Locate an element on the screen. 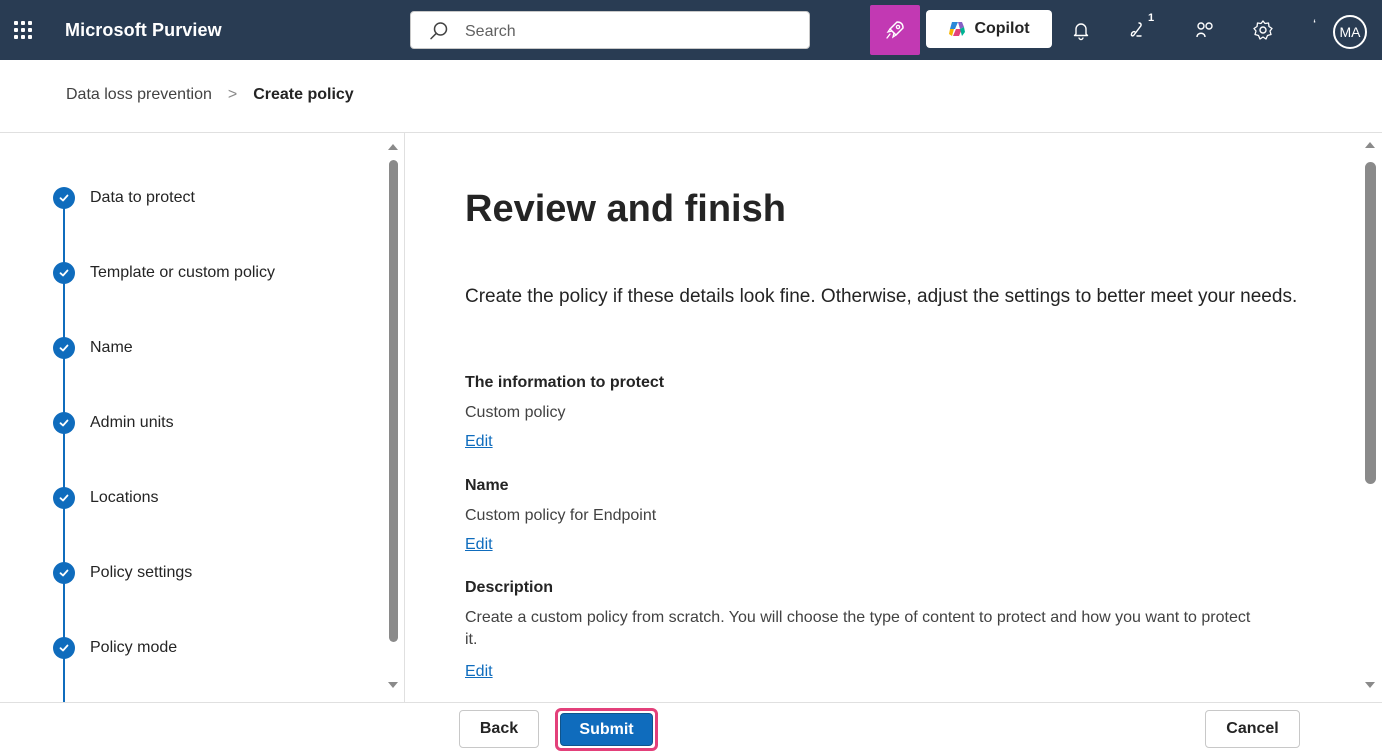  step-name: Name is located at coordinates (93, 348).